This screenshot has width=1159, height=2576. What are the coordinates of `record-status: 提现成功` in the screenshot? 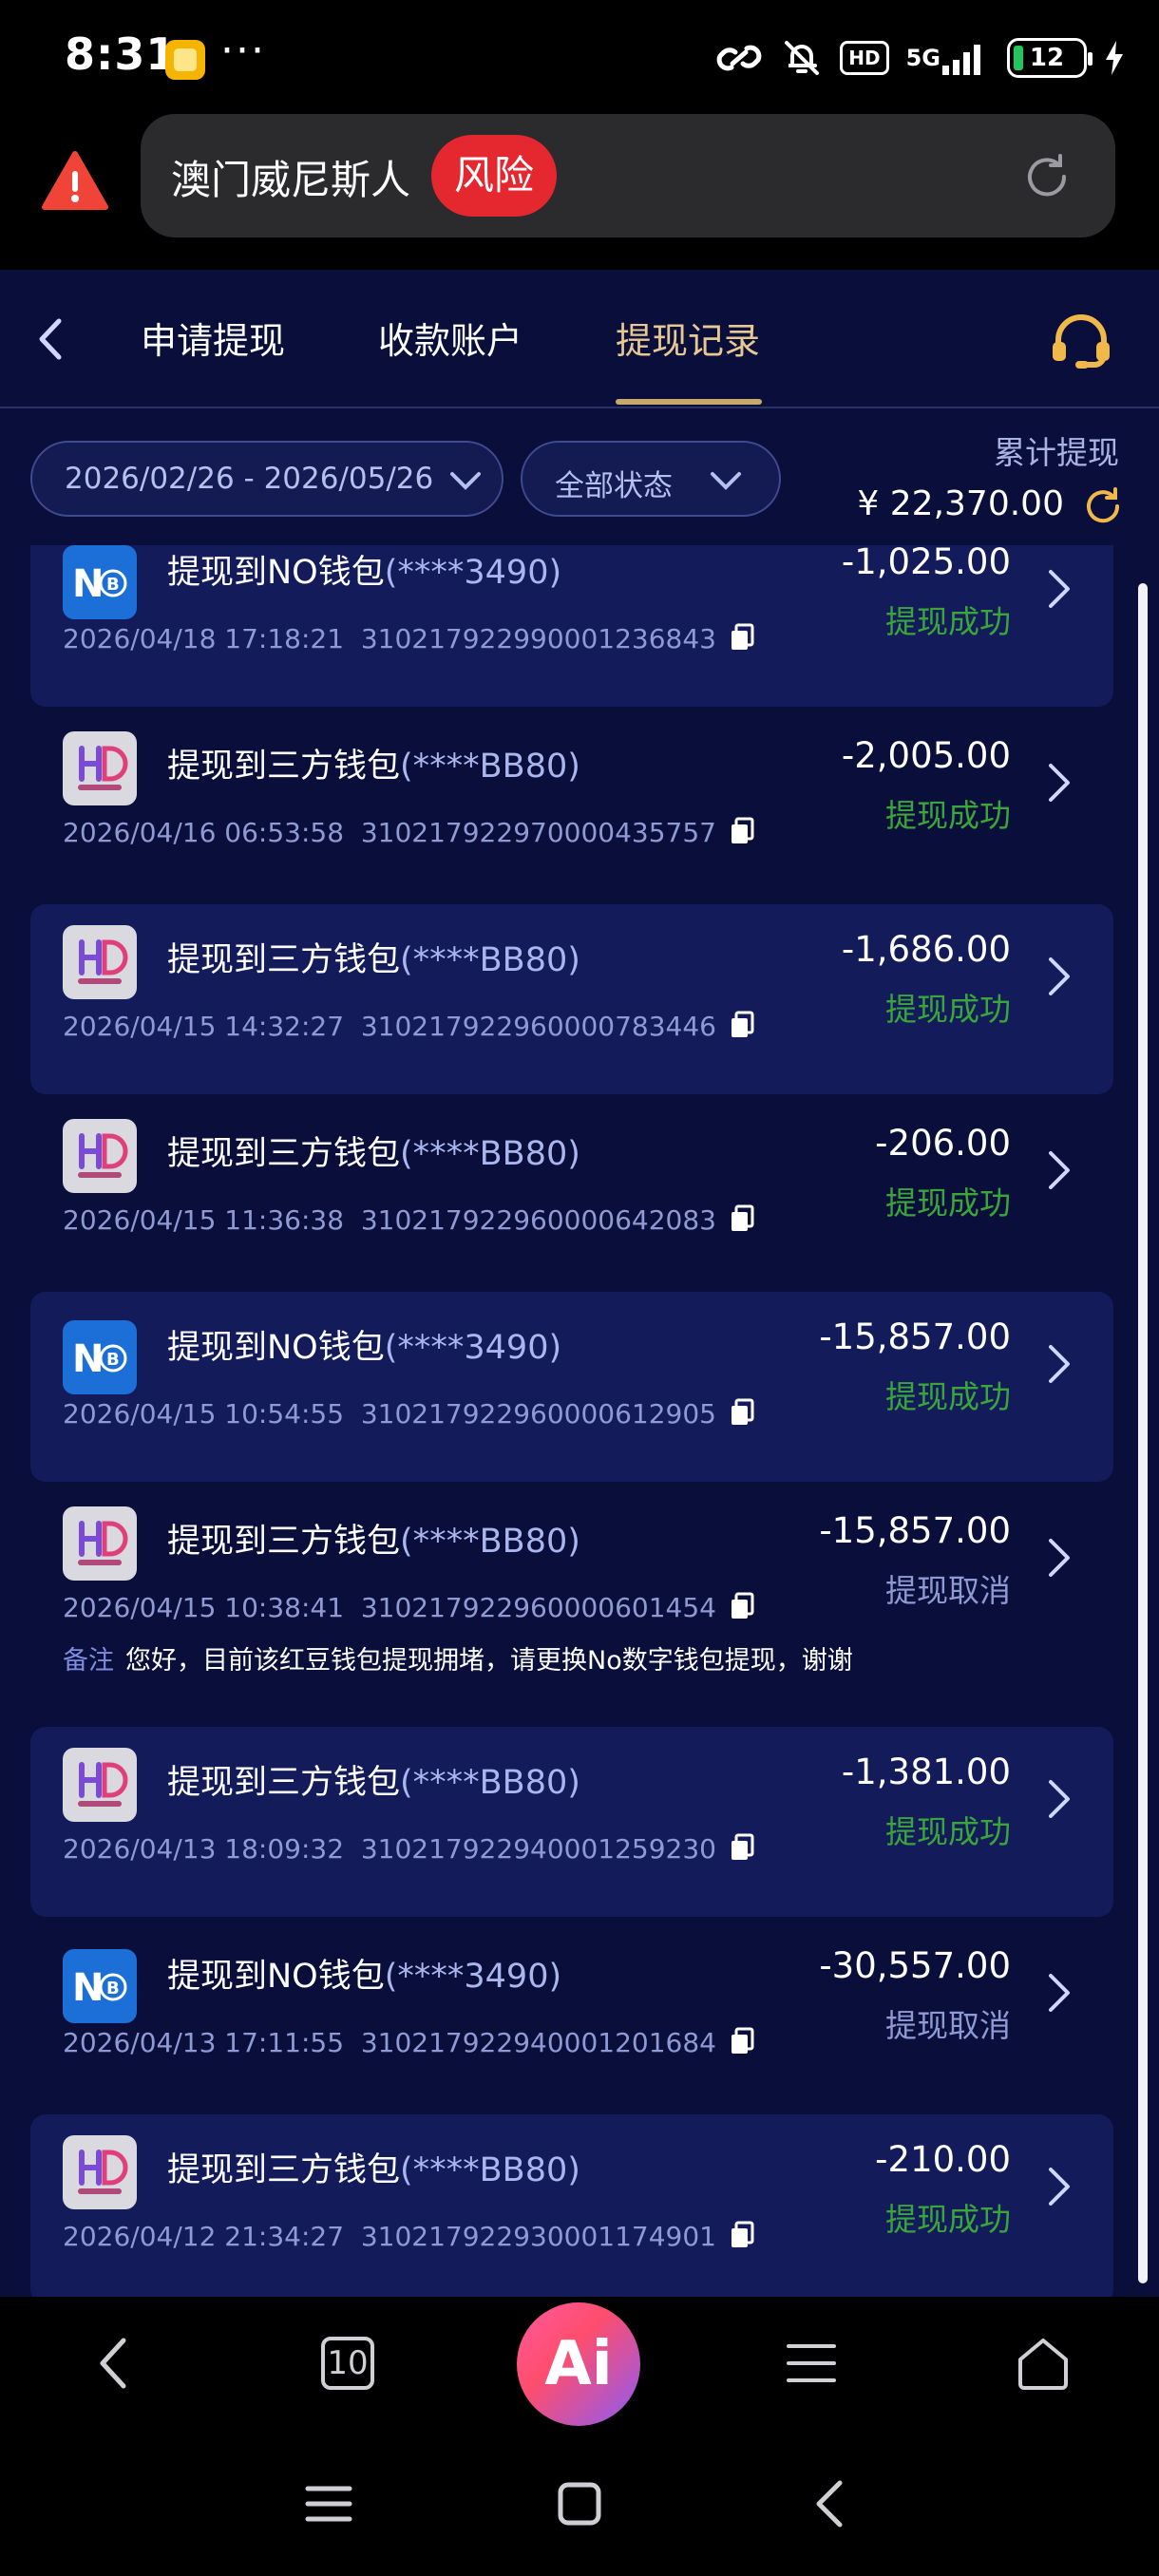 It's located at (948, 1203).